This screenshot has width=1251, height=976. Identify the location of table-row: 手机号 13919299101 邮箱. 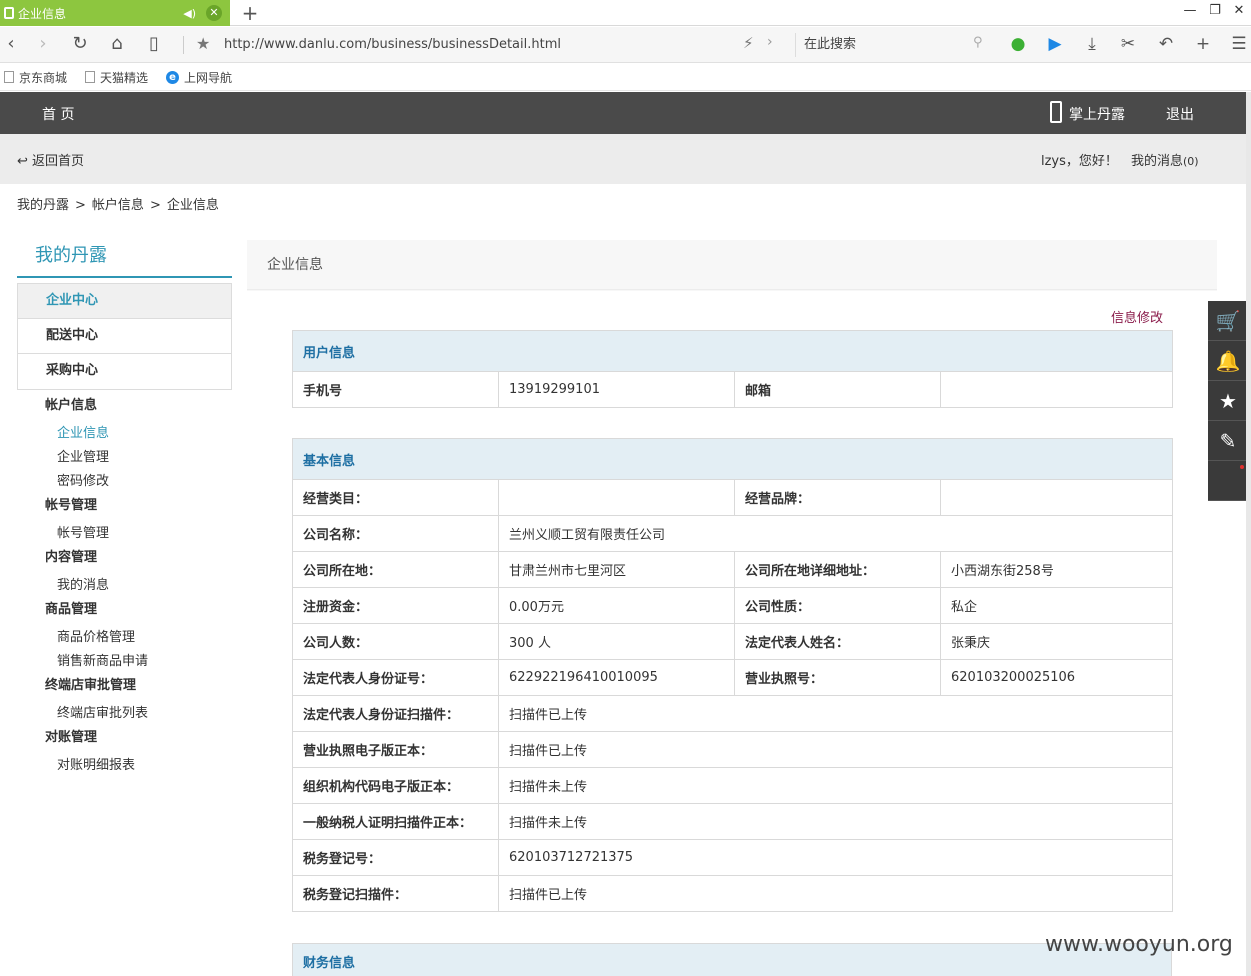
(733, 389).